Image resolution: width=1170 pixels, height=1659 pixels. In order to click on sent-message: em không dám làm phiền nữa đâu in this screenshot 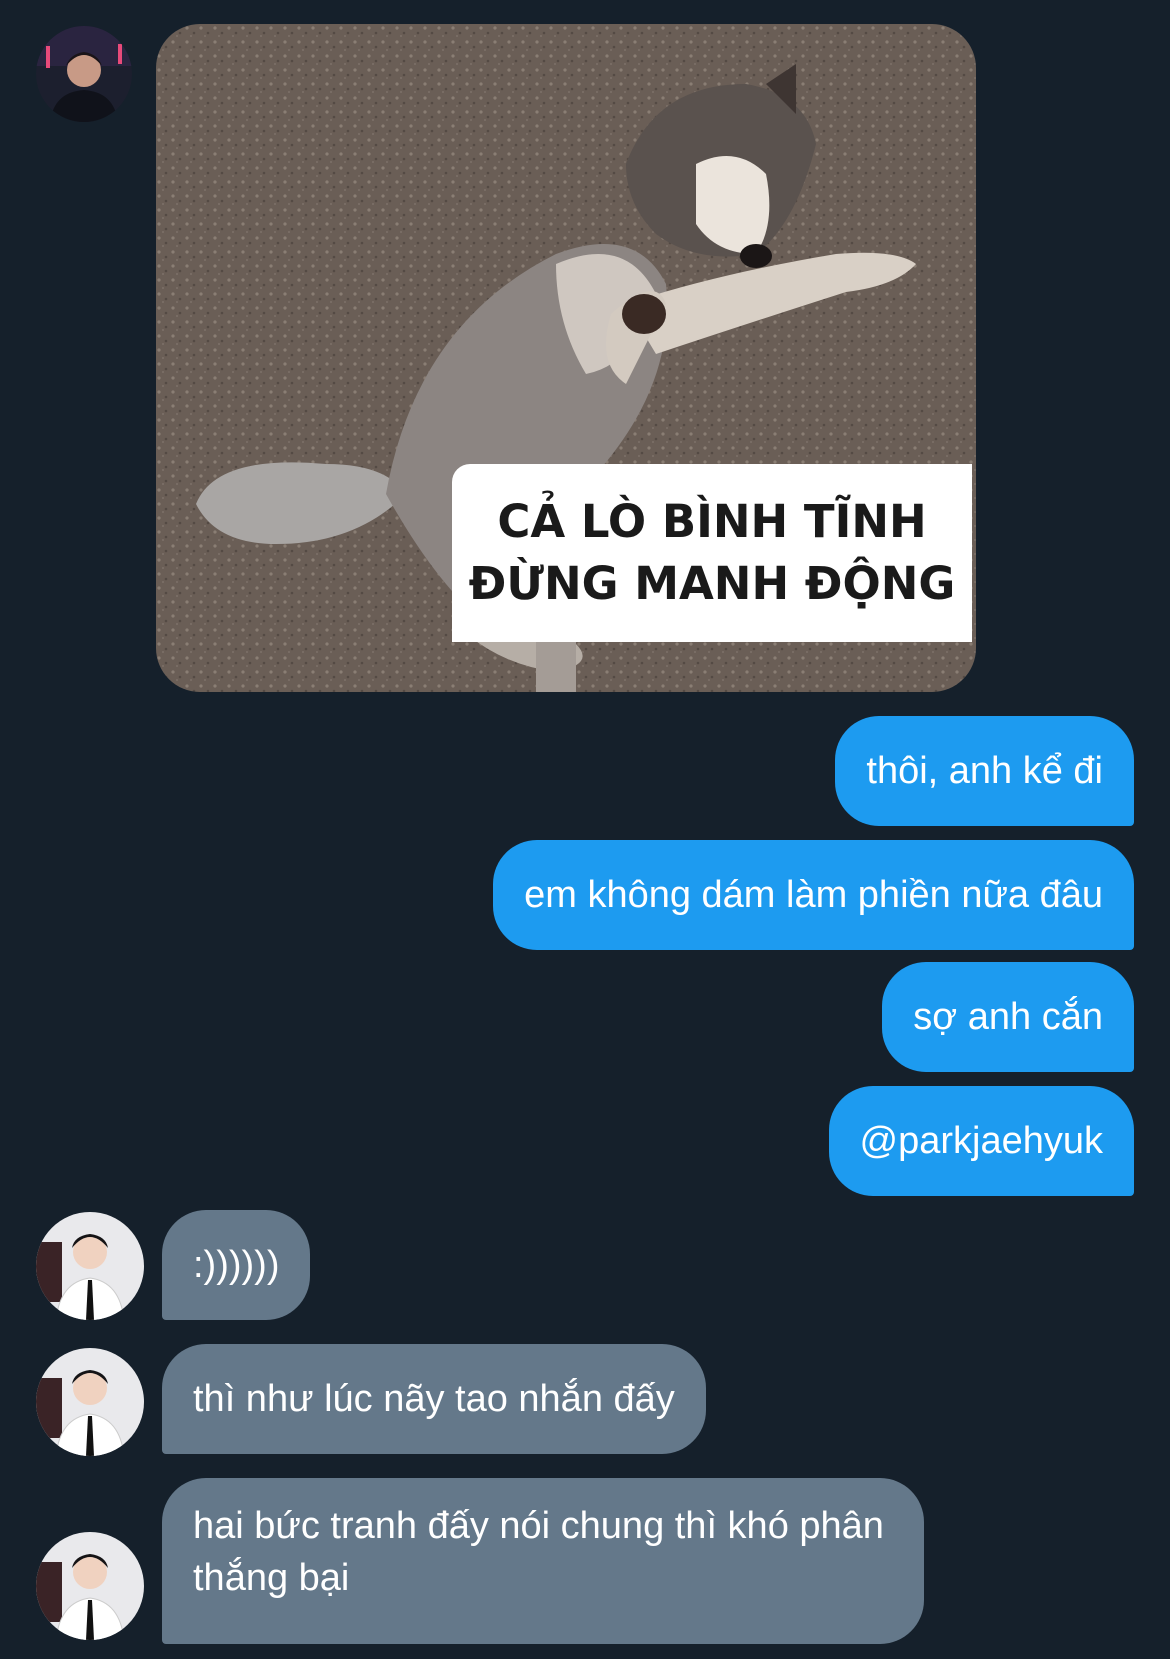, I will do `click(813, 895)`.